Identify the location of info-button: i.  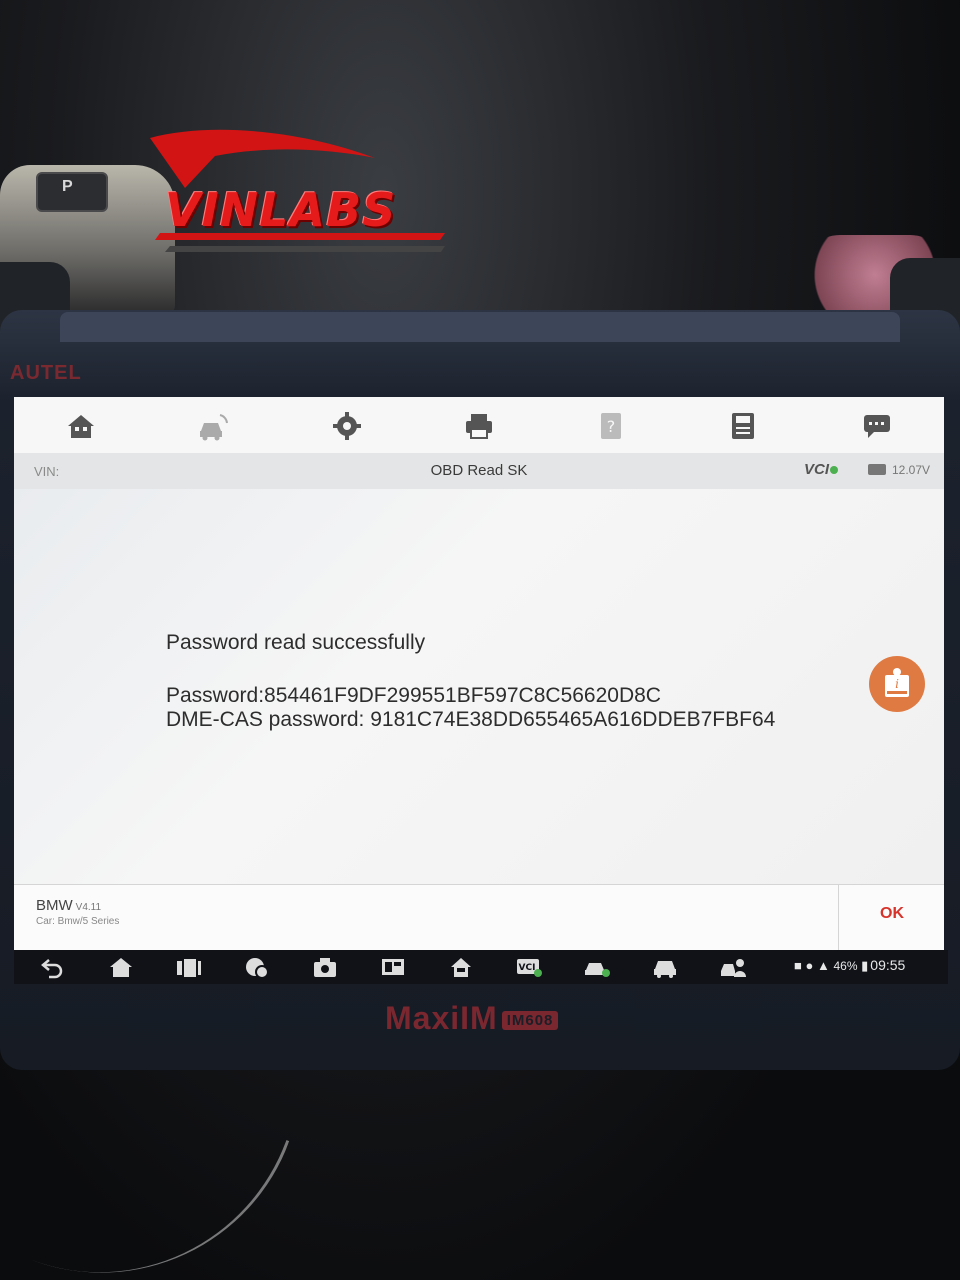
(897, 684).